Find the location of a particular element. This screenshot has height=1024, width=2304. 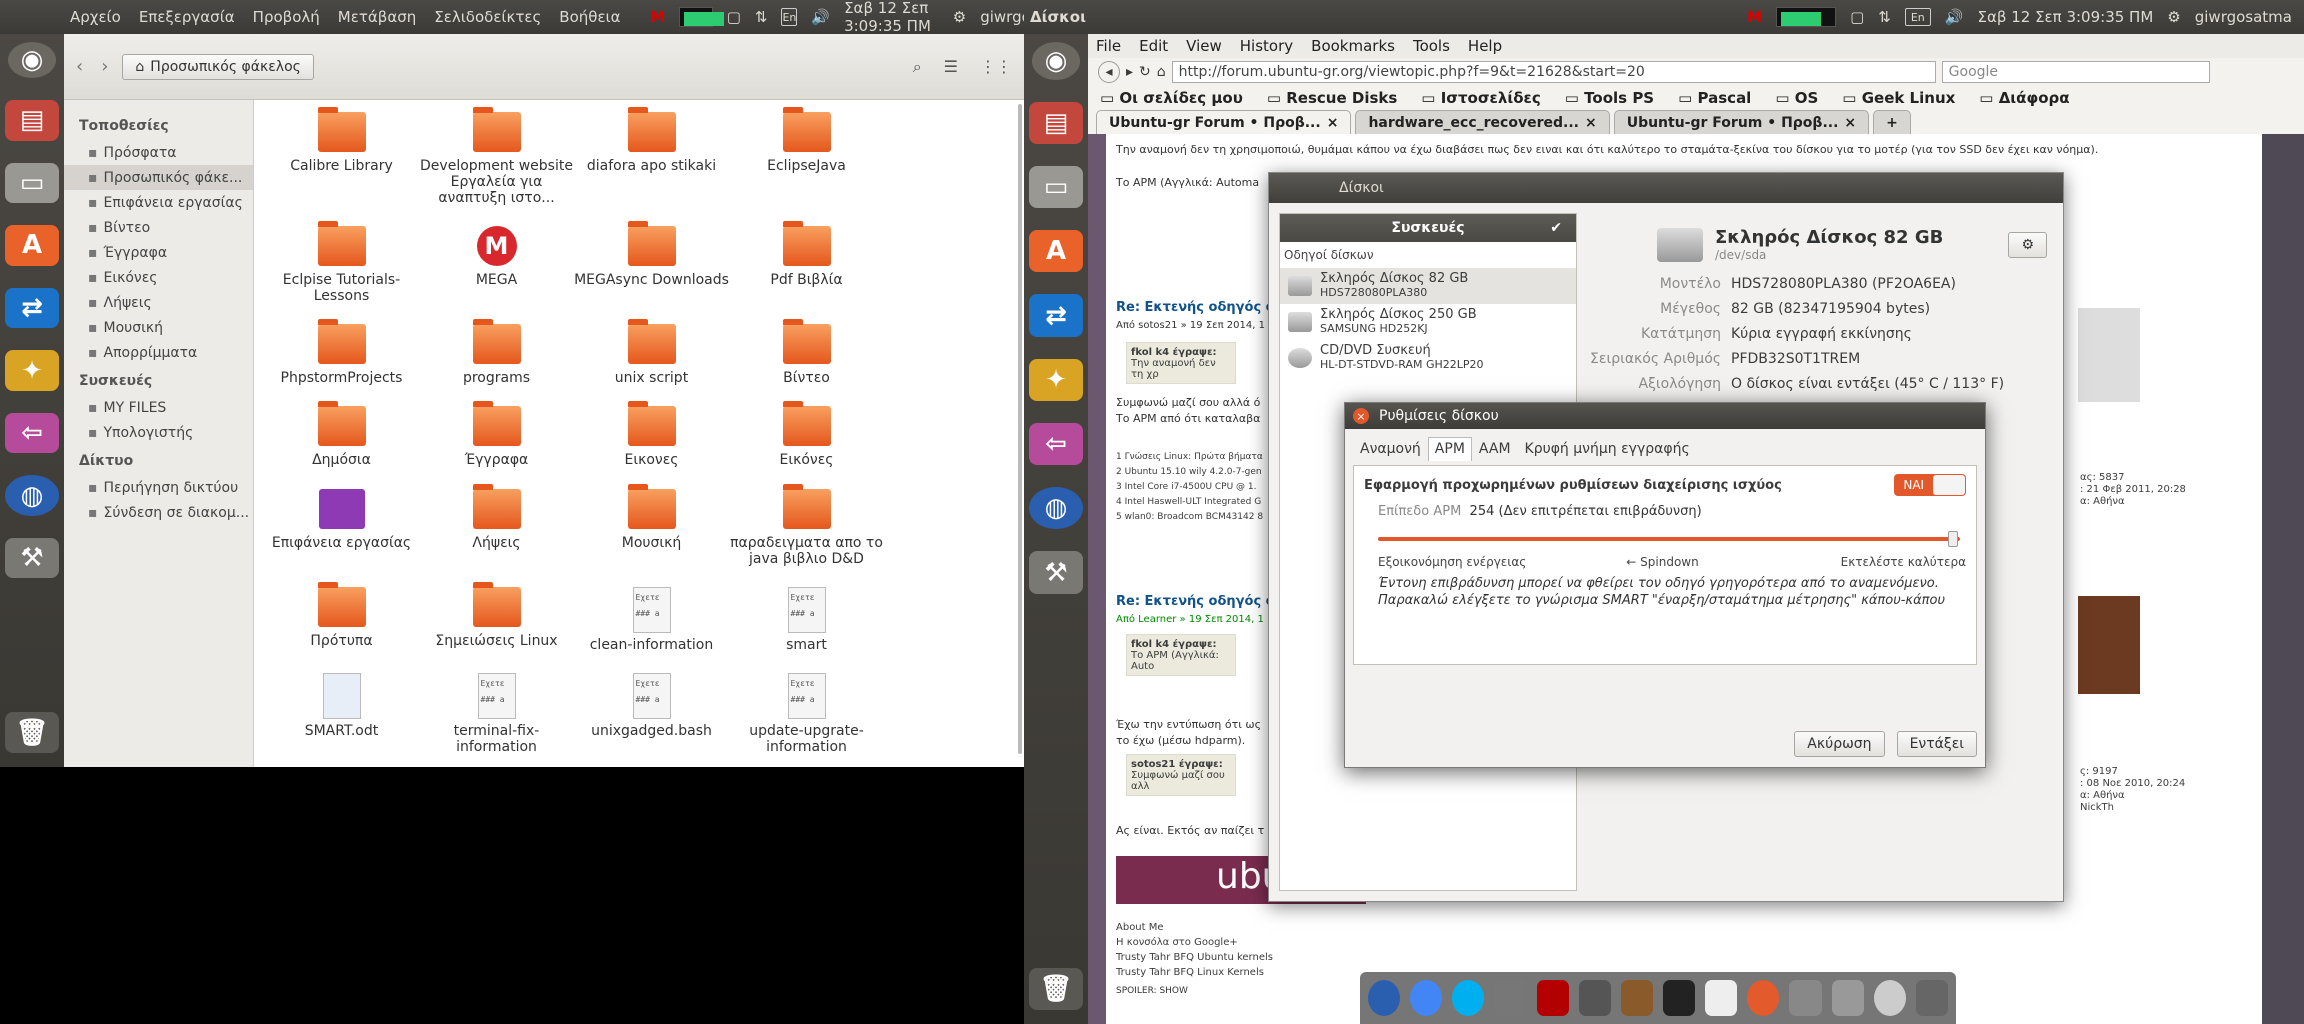

menu-view: View is located at coordinates (1204, 46).